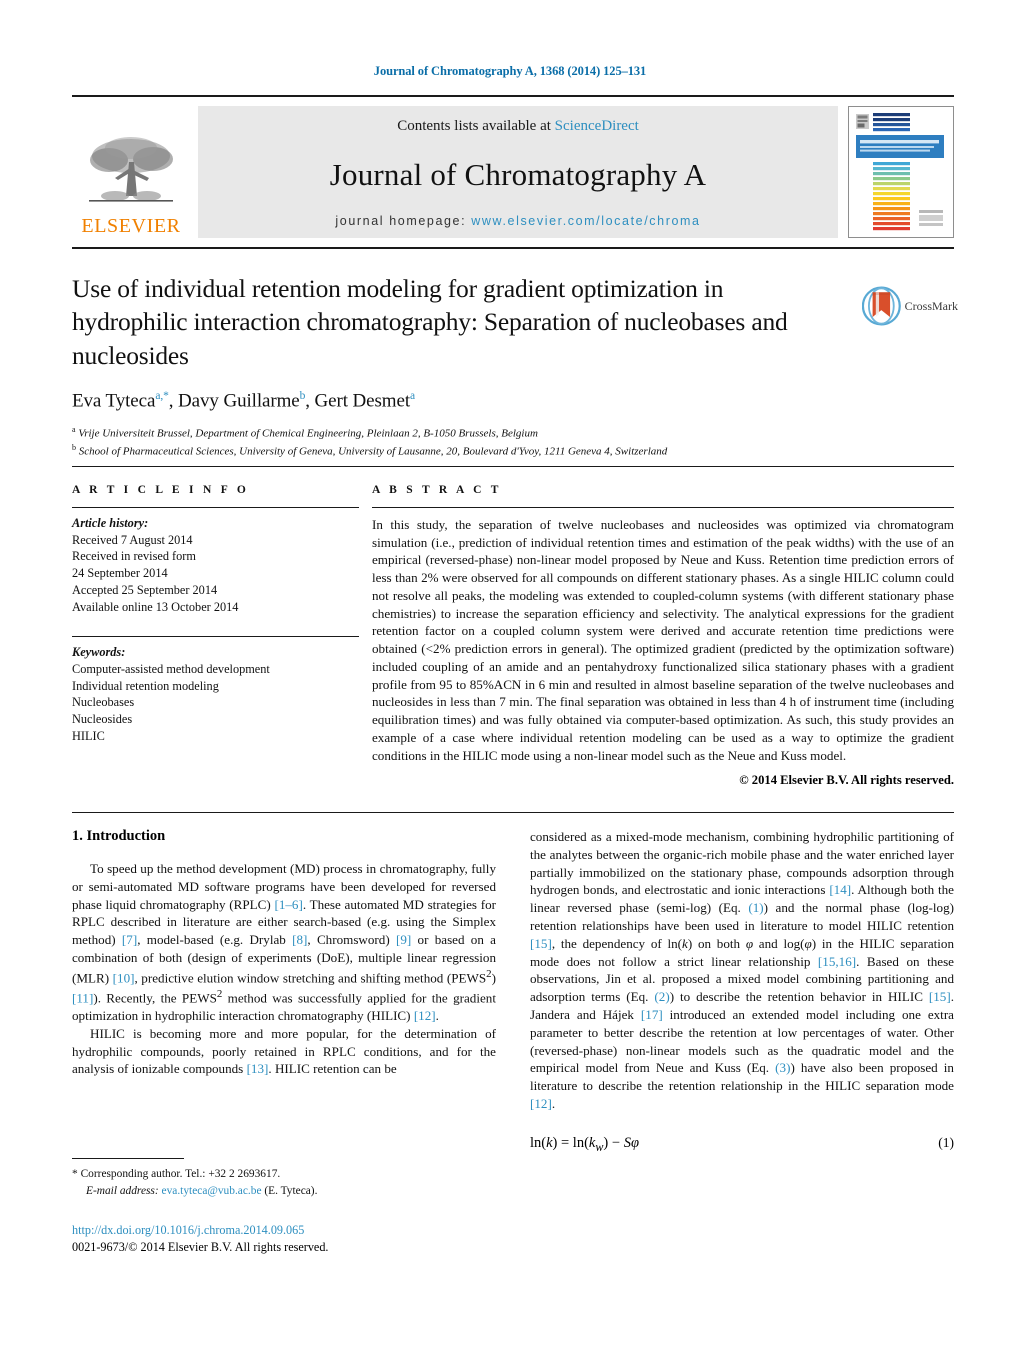  Describe the element at coordinates (119, 836) in the screenshot. I see `section-heading-introduction: 1. Introduction` at that location.